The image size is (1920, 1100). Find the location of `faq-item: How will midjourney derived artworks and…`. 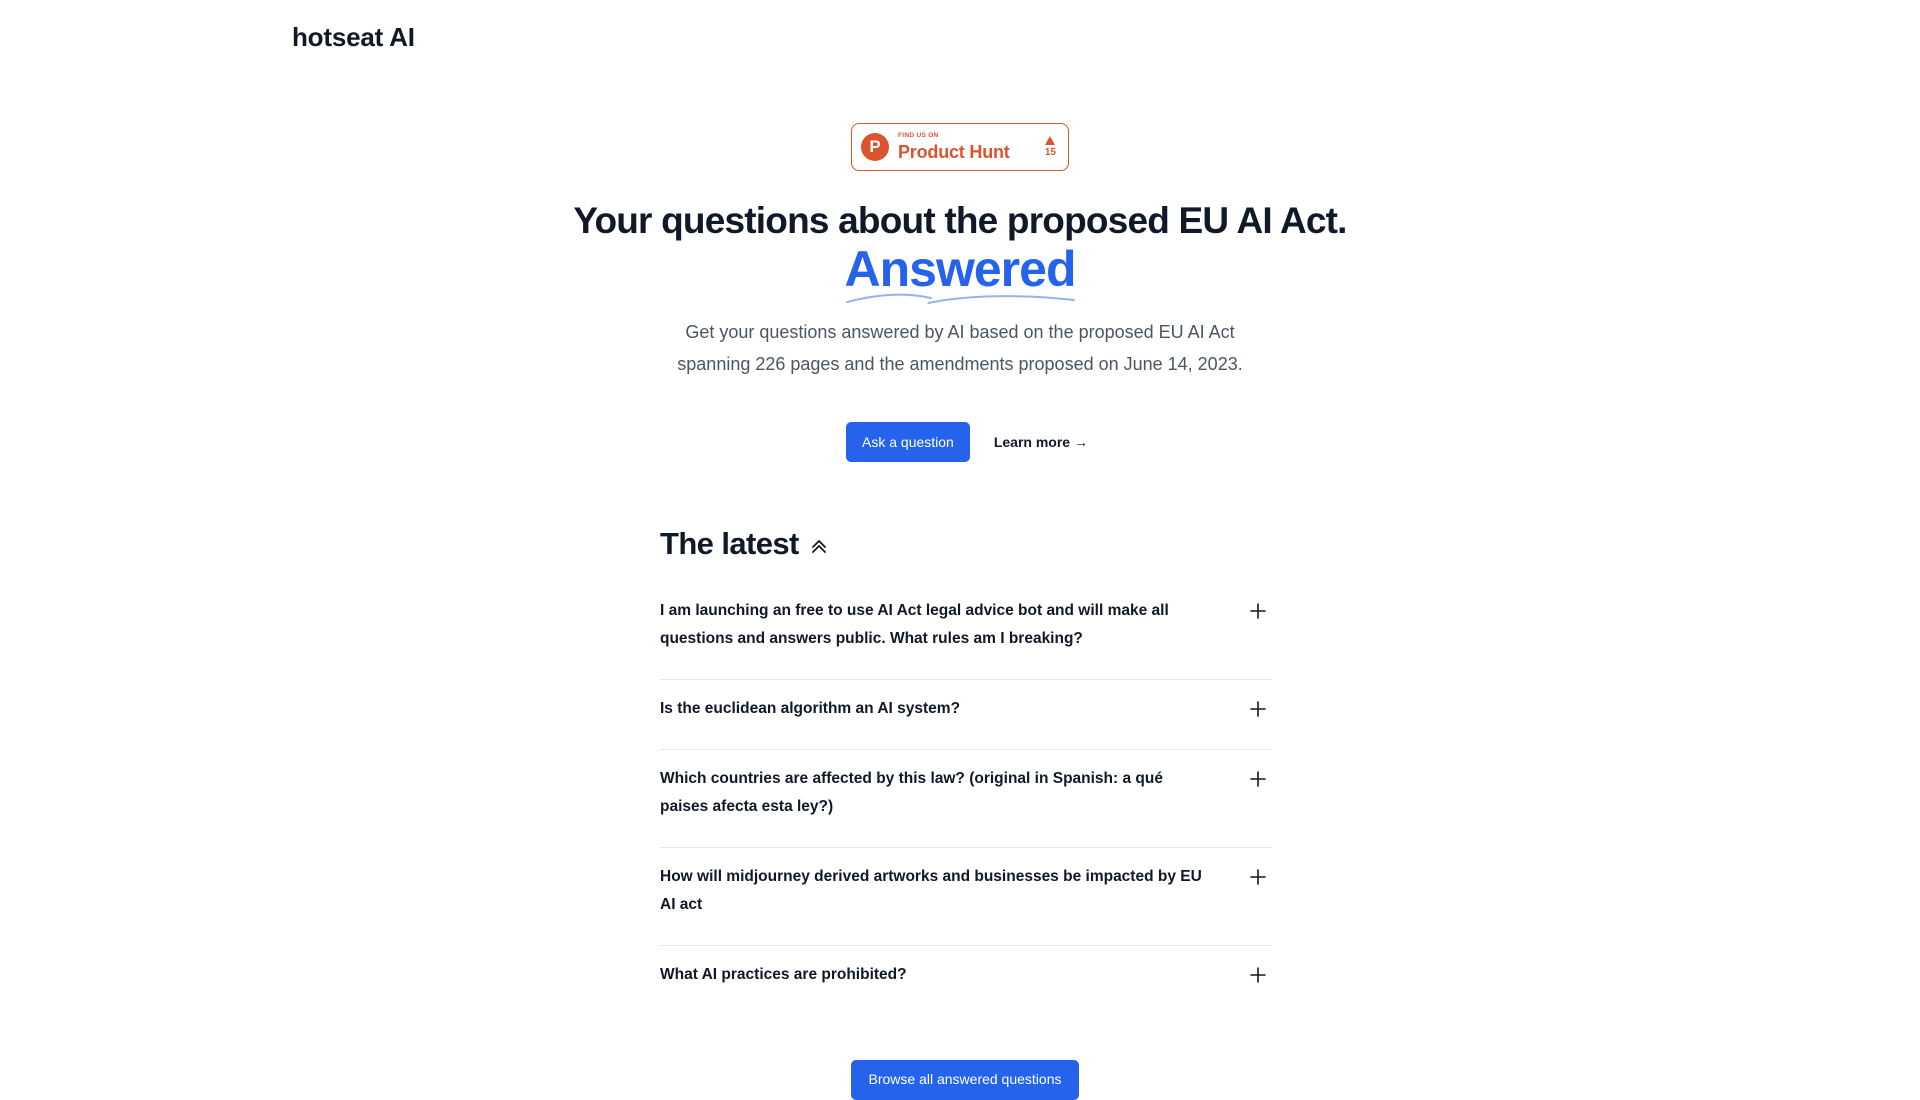

faq-item: How will midjourney derived artworks and… is located at coordinates (966, 897).